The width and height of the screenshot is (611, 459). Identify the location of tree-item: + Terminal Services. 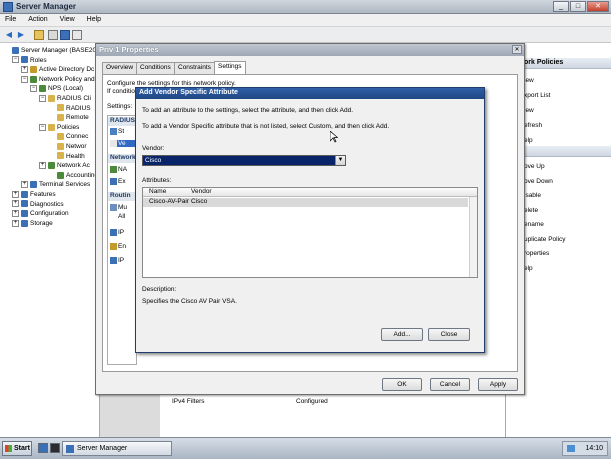
(55, 184).